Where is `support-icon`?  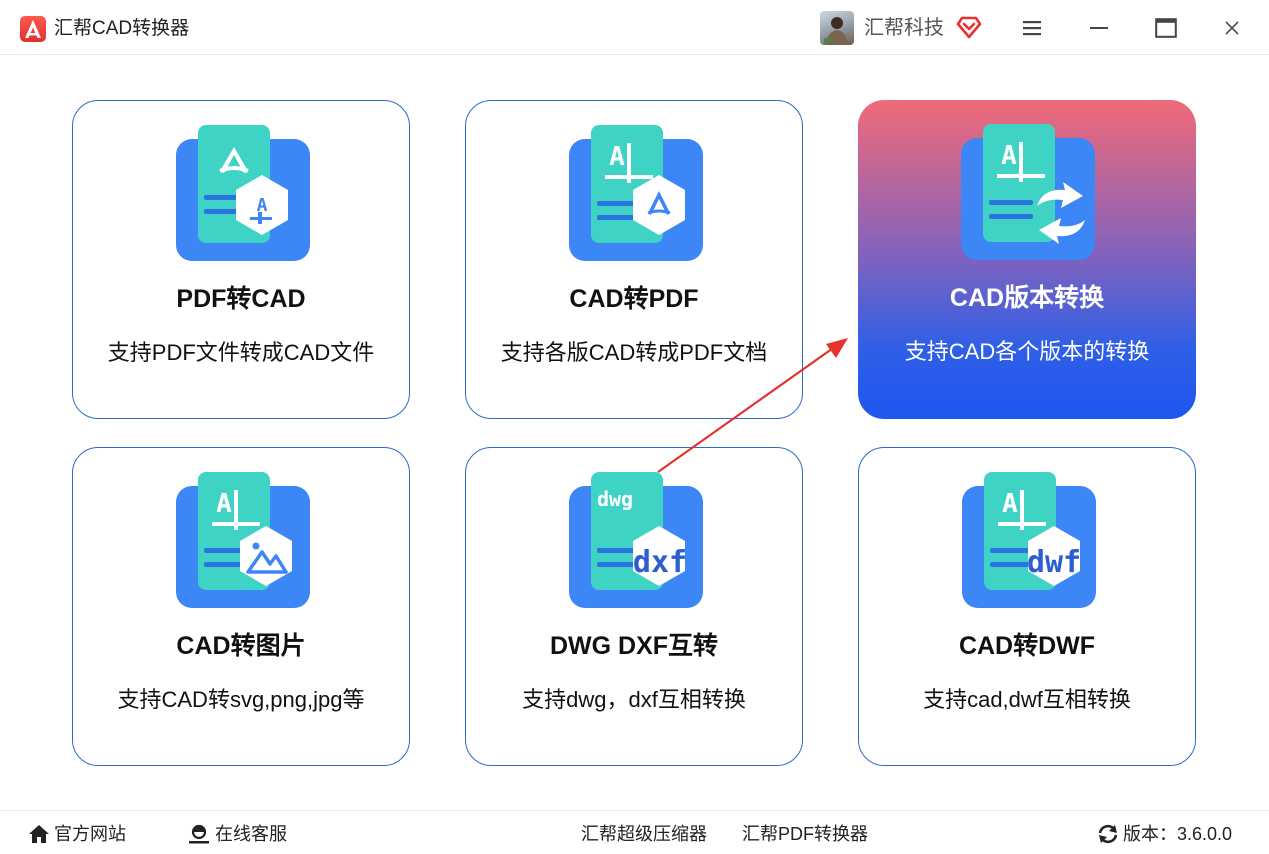
support-icon is located at coordinates (199, 834).